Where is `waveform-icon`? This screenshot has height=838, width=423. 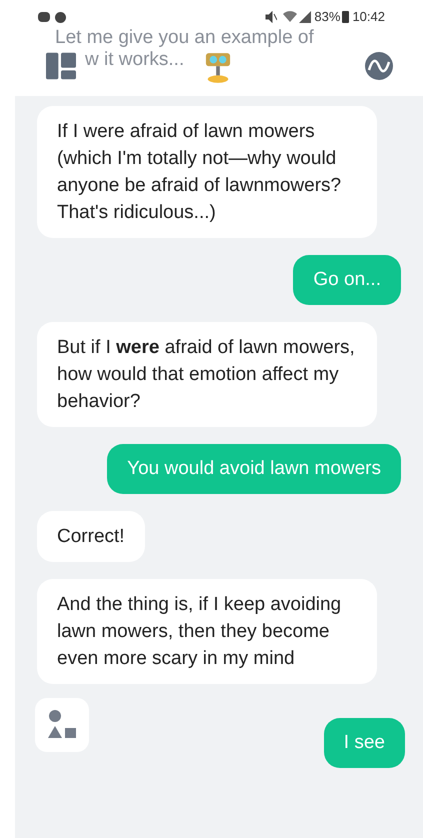 waveform-icon is located at coordinates (379, 66).